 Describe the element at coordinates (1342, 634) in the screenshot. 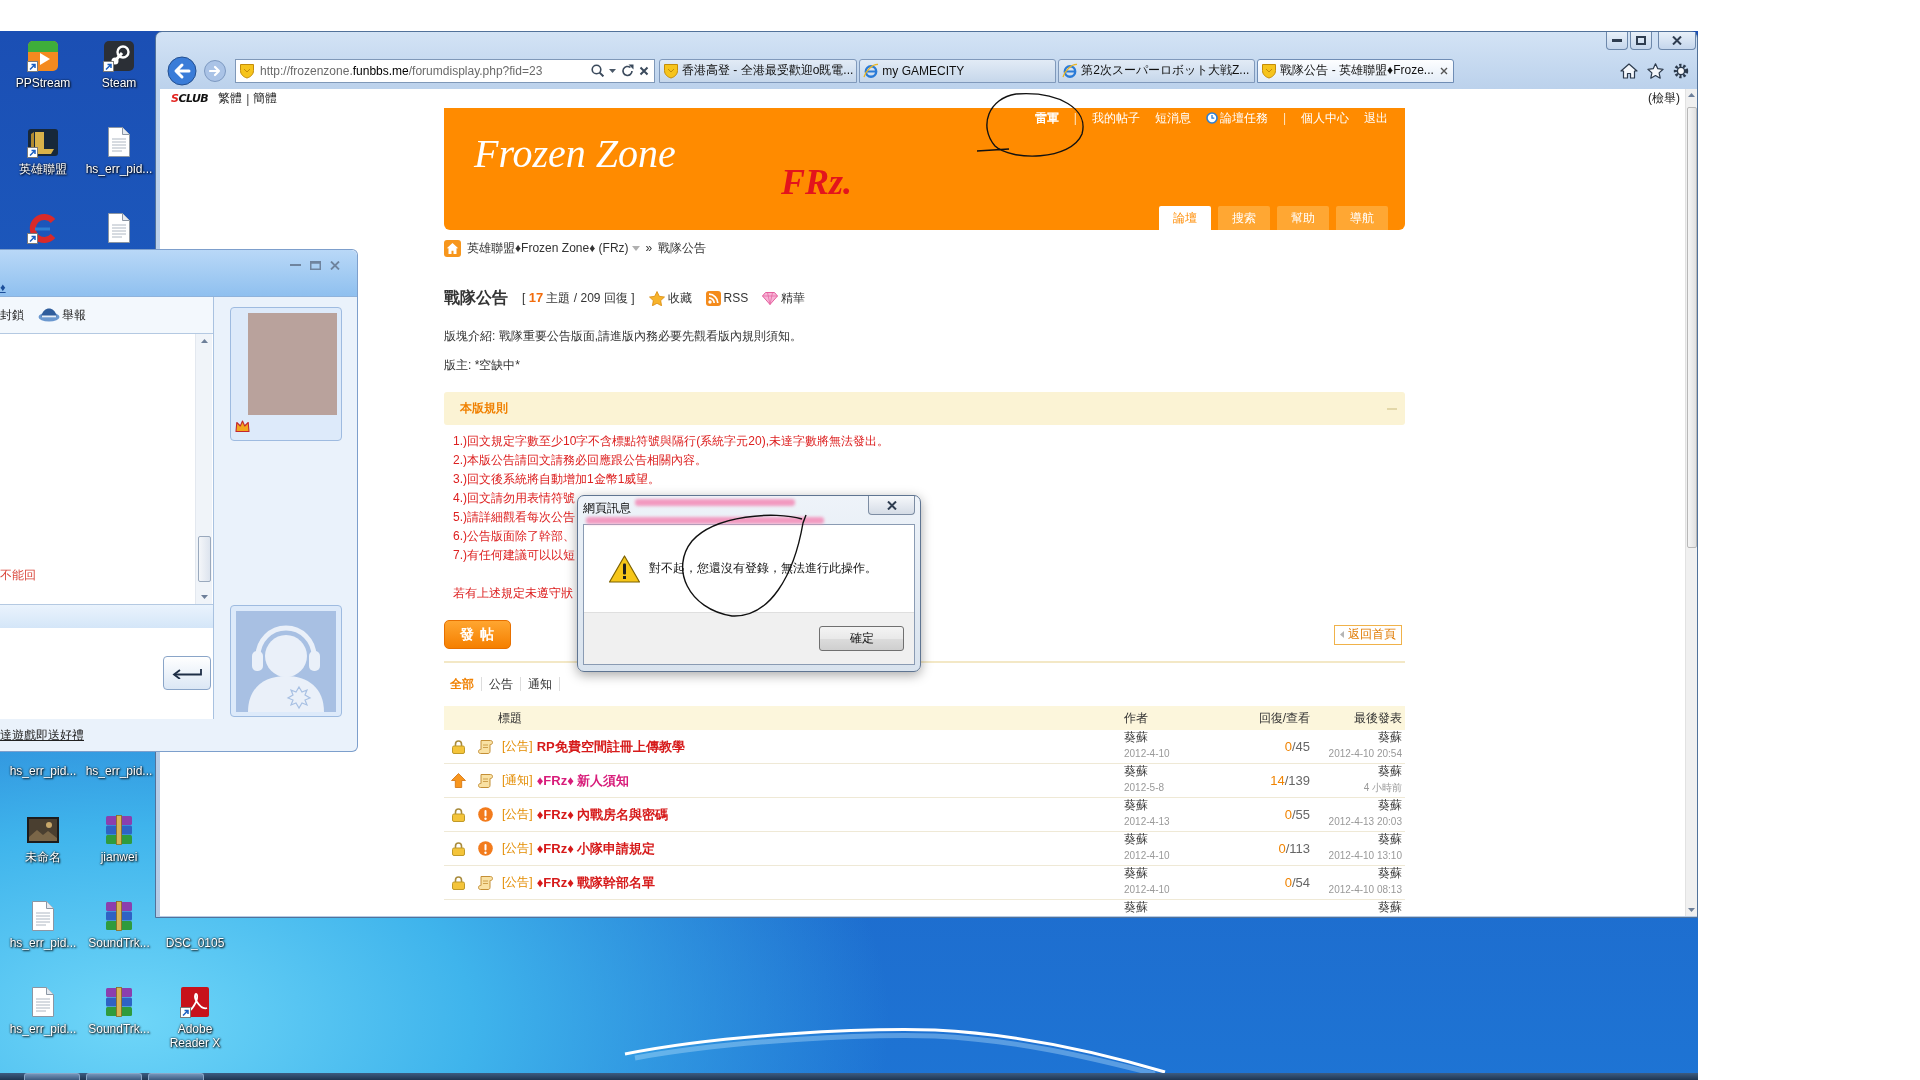

I see `left-triangle-icon` at that location.